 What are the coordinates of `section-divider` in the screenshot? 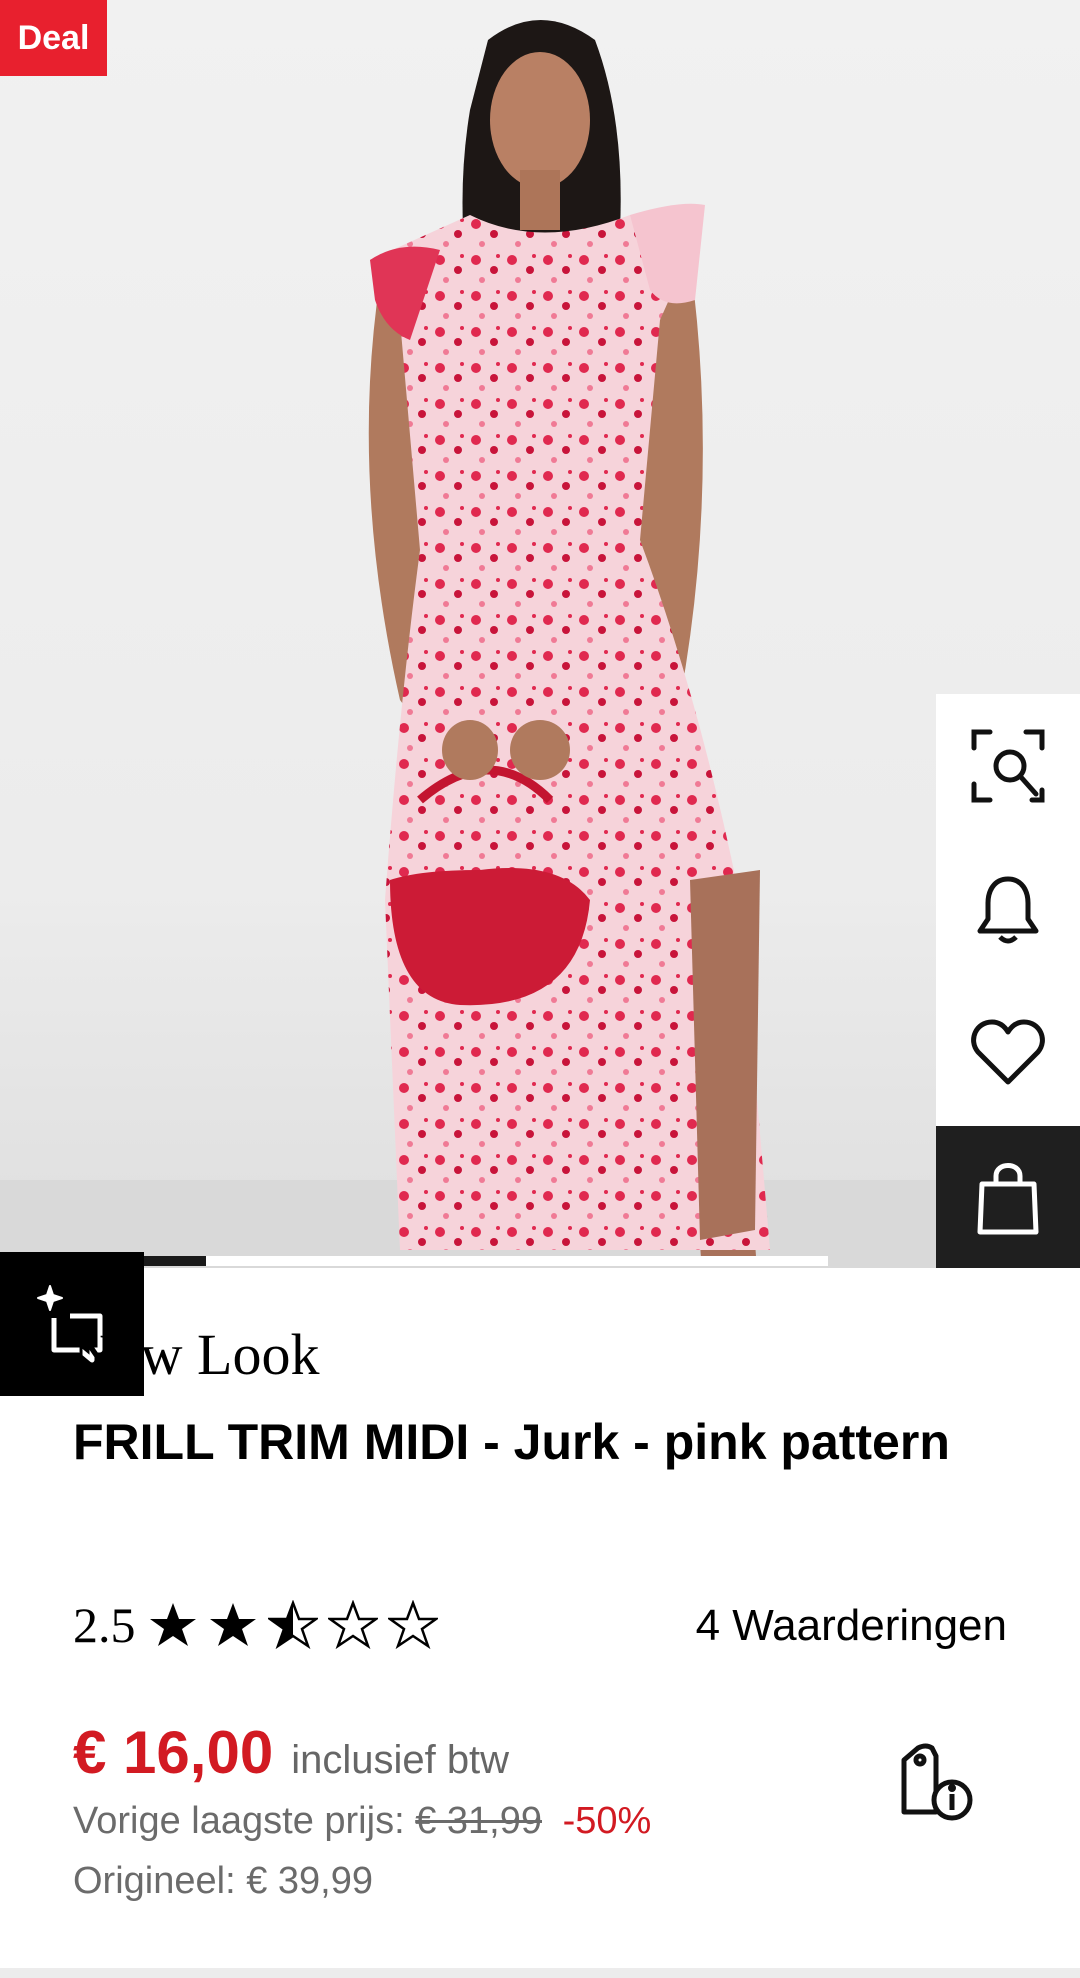 It's located at (540, 1973).